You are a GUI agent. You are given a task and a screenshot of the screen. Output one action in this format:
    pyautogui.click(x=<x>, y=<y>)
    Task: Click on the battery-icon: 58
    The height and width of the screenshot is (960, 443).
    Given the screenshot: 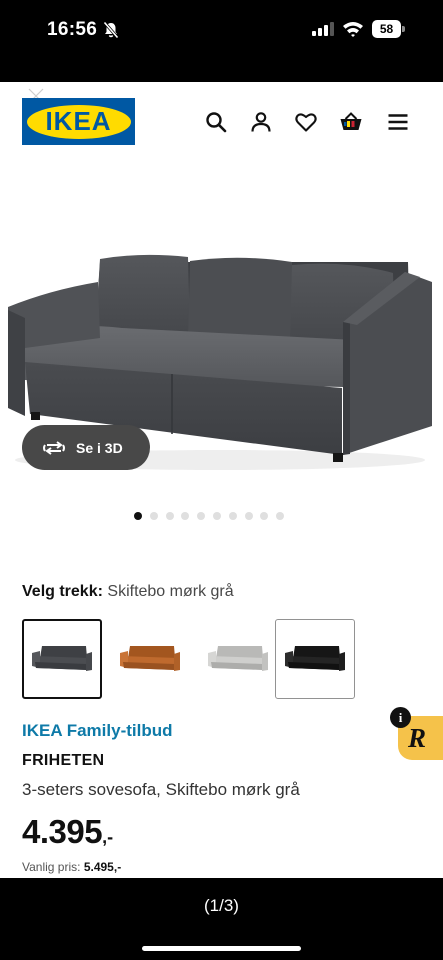 What is the action you would take?
    pyautogui.click(x=388, y=29)
    